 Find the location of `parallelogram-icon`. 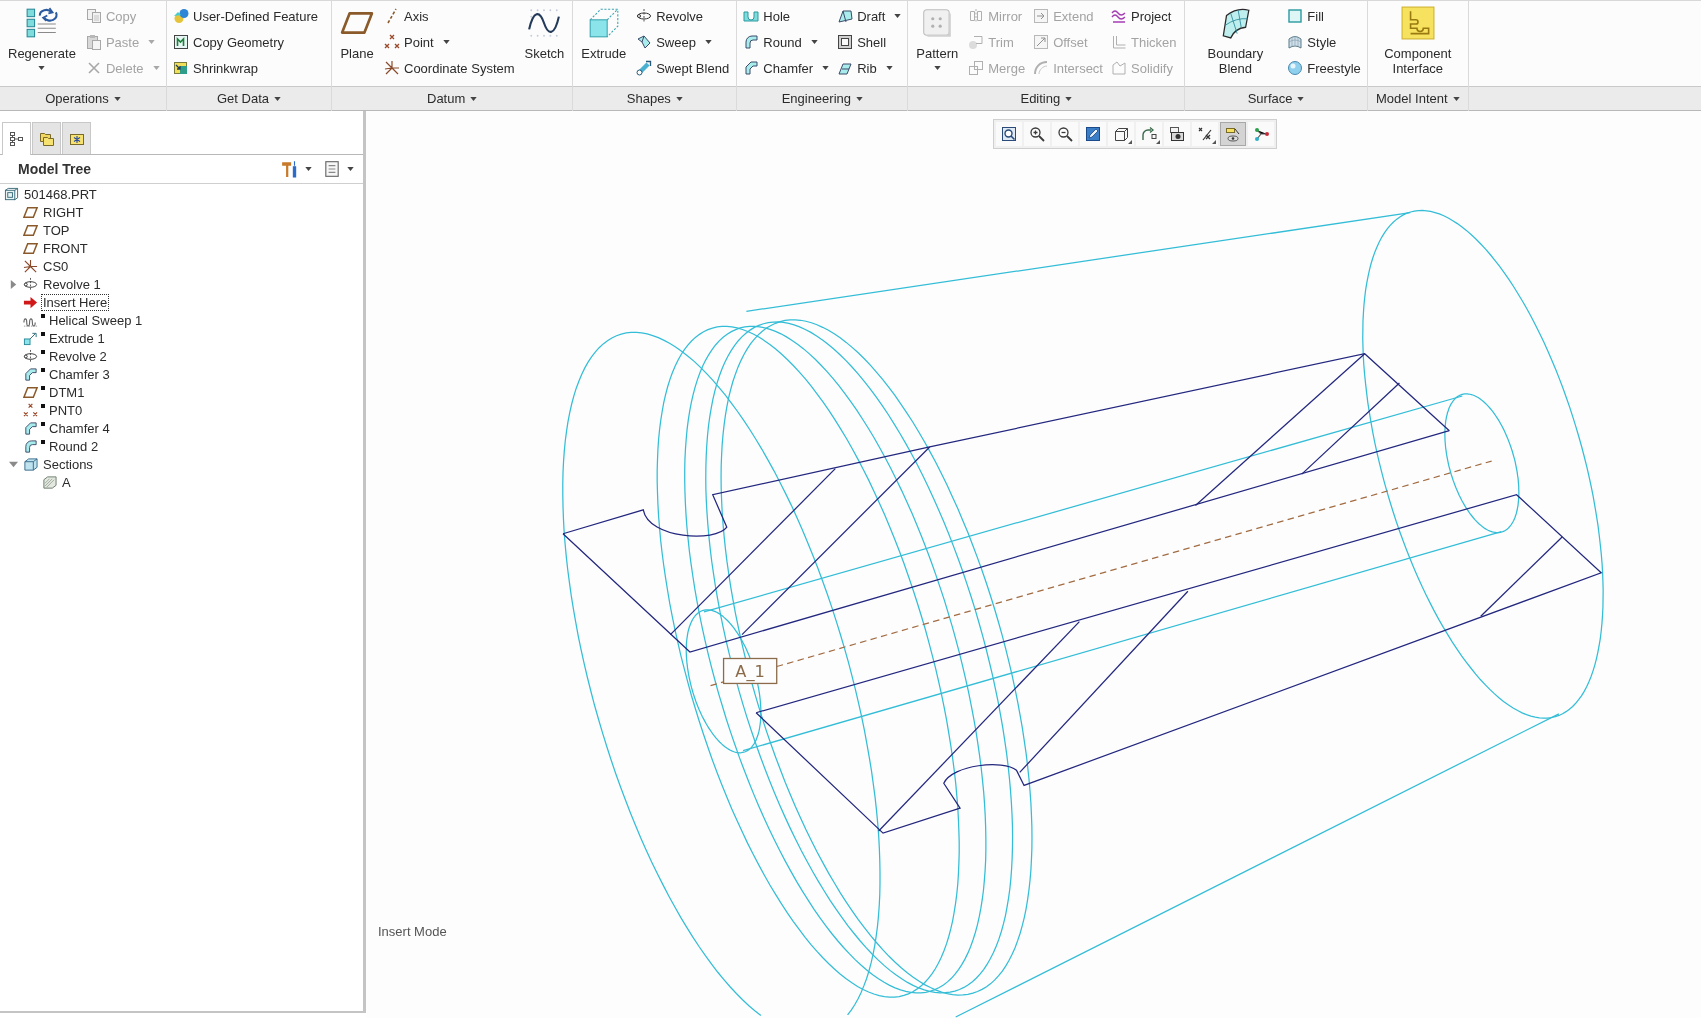

parallelogram-icon is located at coordinates (30, 230).